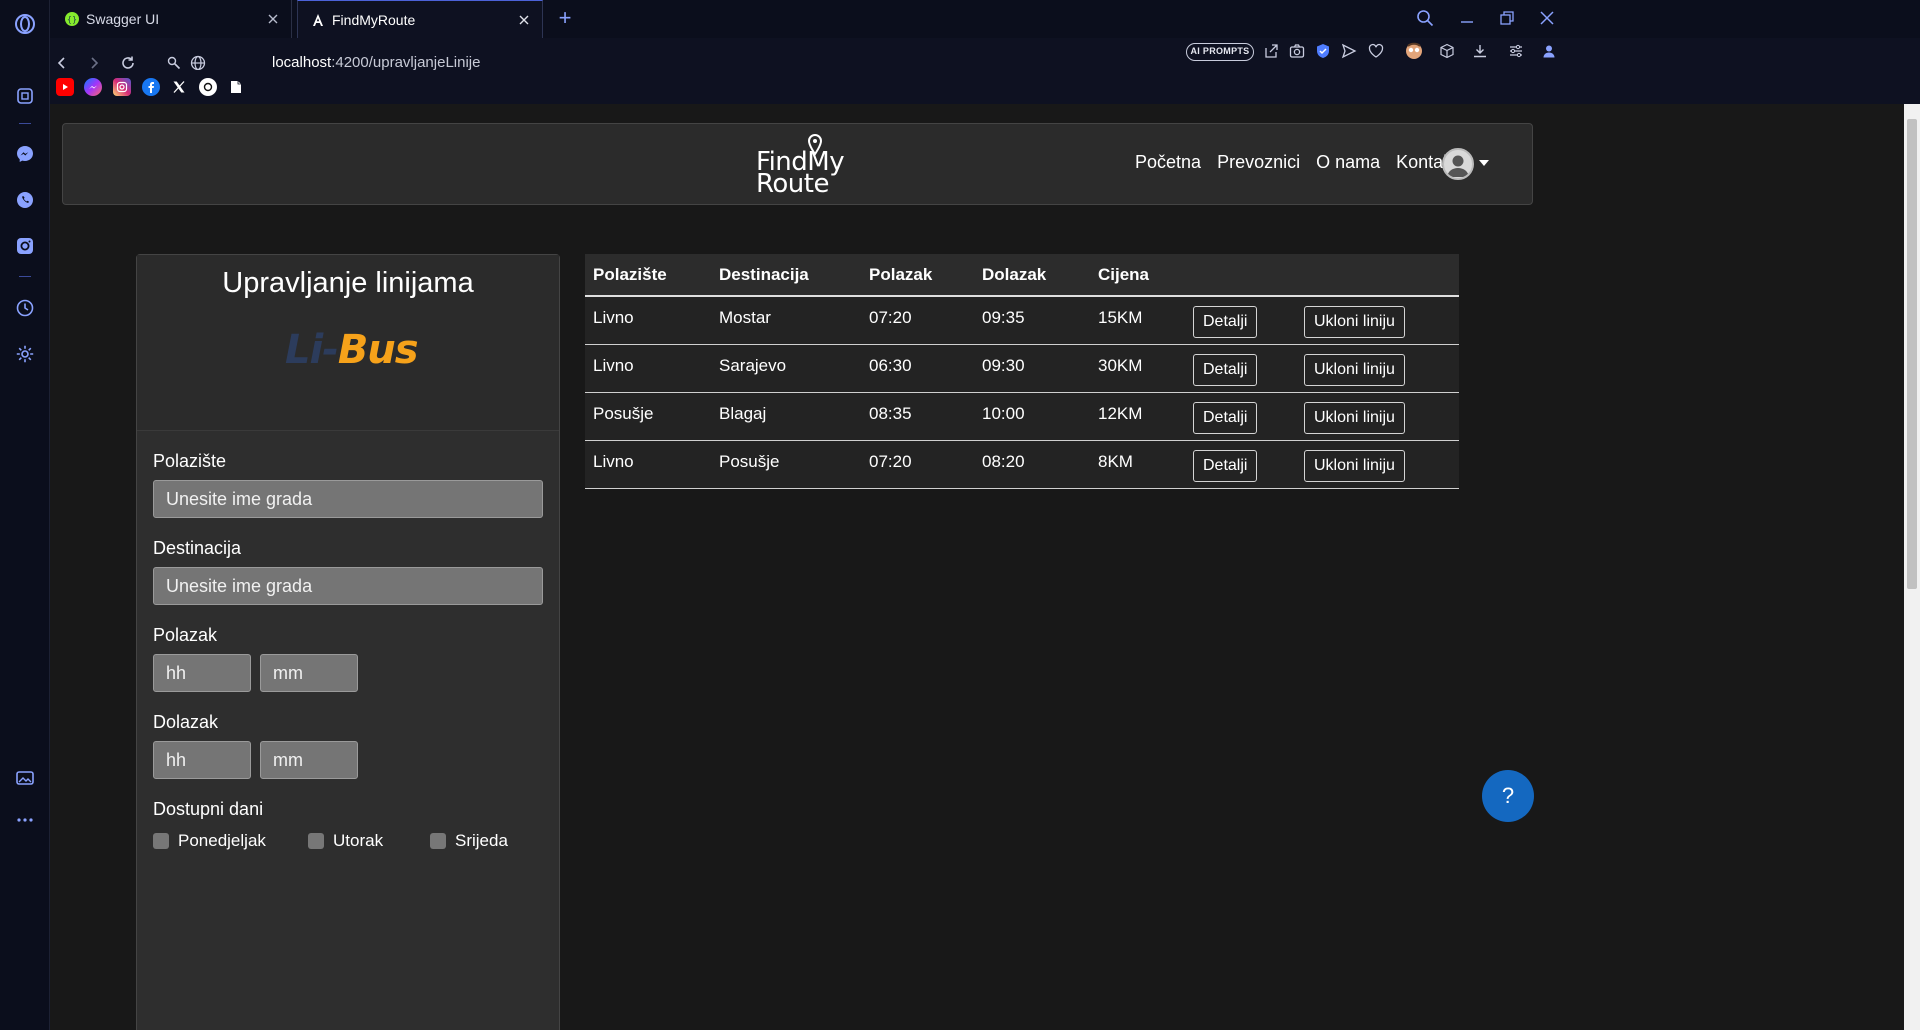  Describe the element at coordinates (565, 18) in the screenshot. I see `new-tab-button: +` at that location.